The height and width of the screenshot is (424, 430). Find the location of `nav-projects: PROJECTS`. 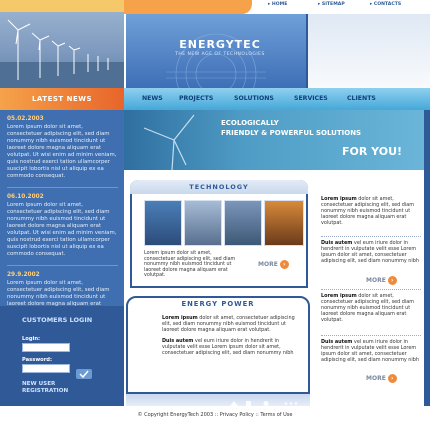

nav-projects: PROJECTS is located at coordinates (196, 98).